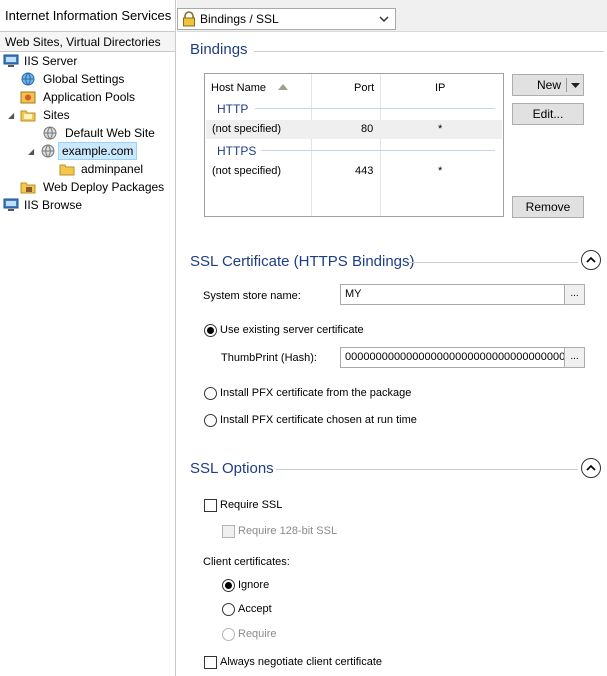  What do you see at coordinates (364, 171) in the screenshot?
I see `binding-port: 443` at bounding box center [364, 171].